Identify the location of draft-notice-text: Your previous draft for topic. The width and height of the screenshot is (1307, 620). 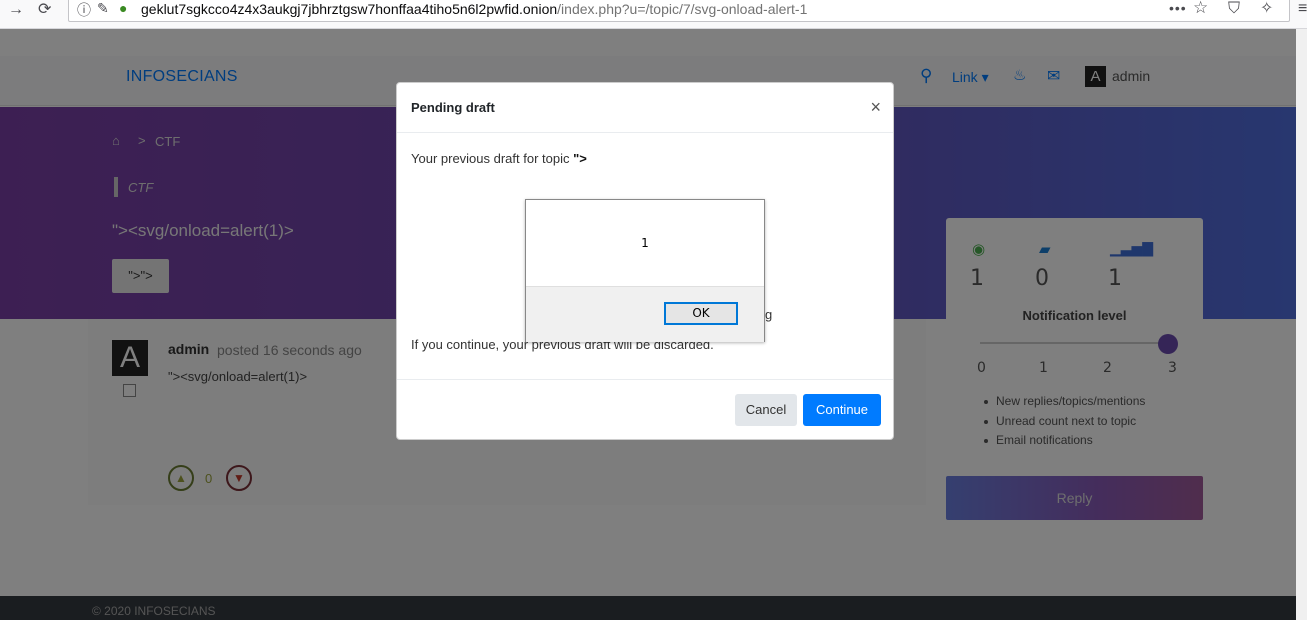
(492, 158).